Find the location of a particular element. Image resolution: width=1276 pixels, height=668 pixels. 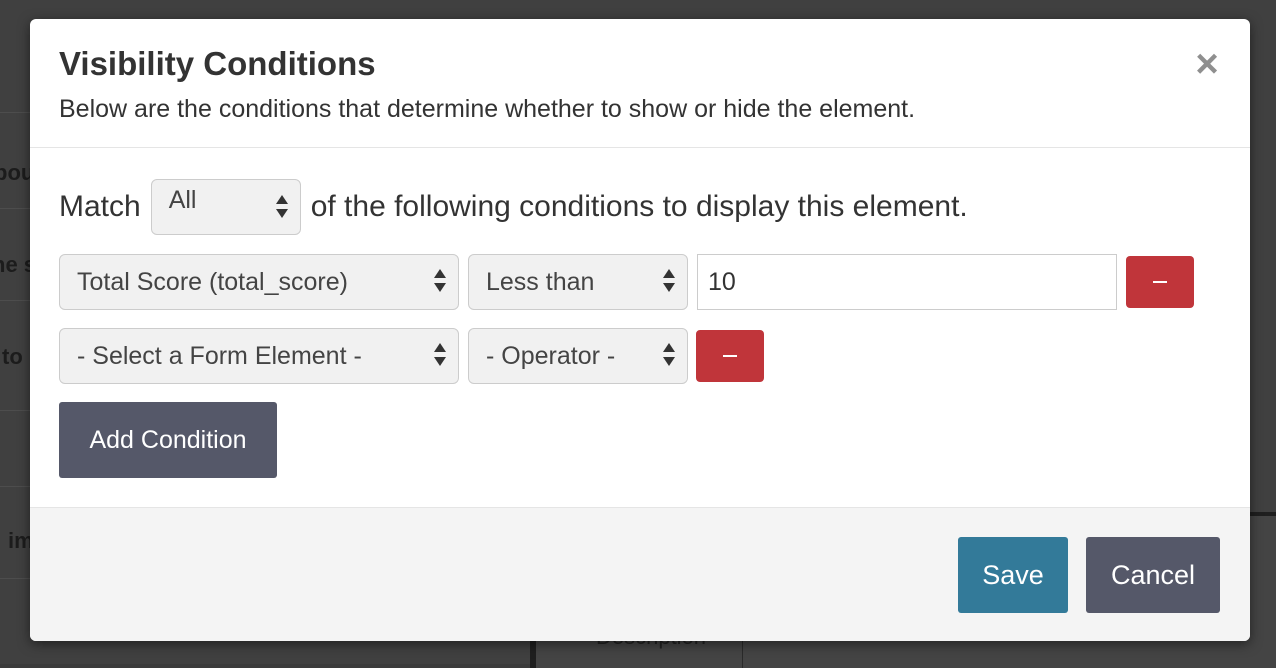

match-mode-value: All is located at coordinates (182, 200).